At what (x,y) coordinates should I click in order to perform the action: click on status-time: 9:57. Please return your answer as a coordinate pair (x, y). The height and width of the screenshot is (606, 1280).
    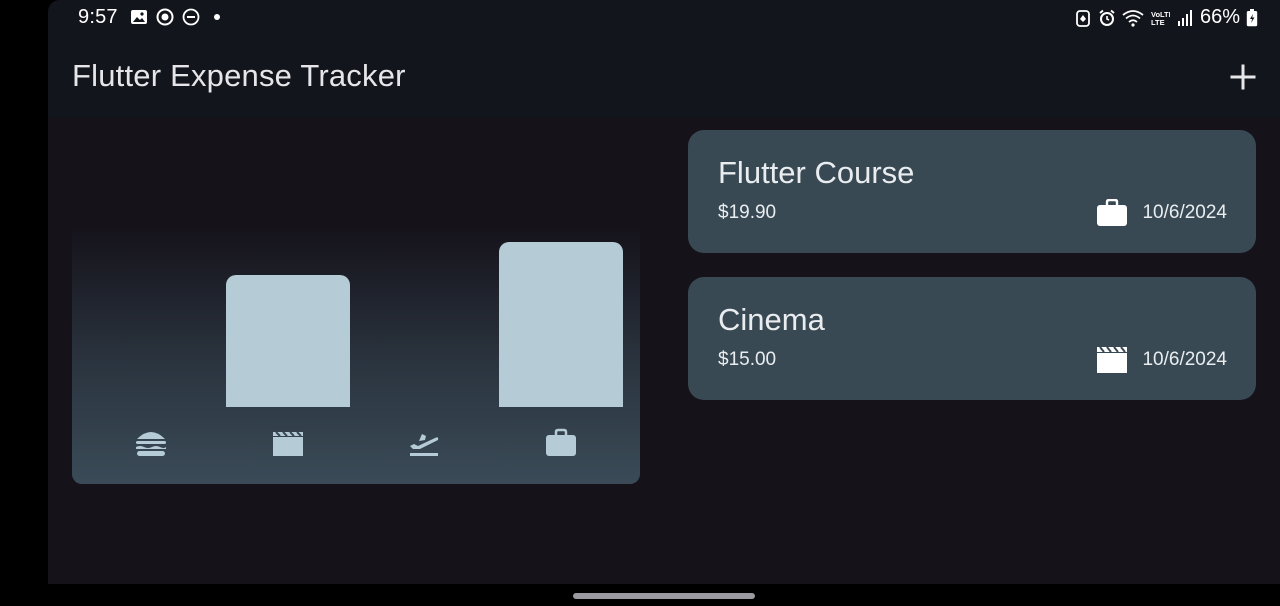
    Looking at the image, I should click on (98, 17).